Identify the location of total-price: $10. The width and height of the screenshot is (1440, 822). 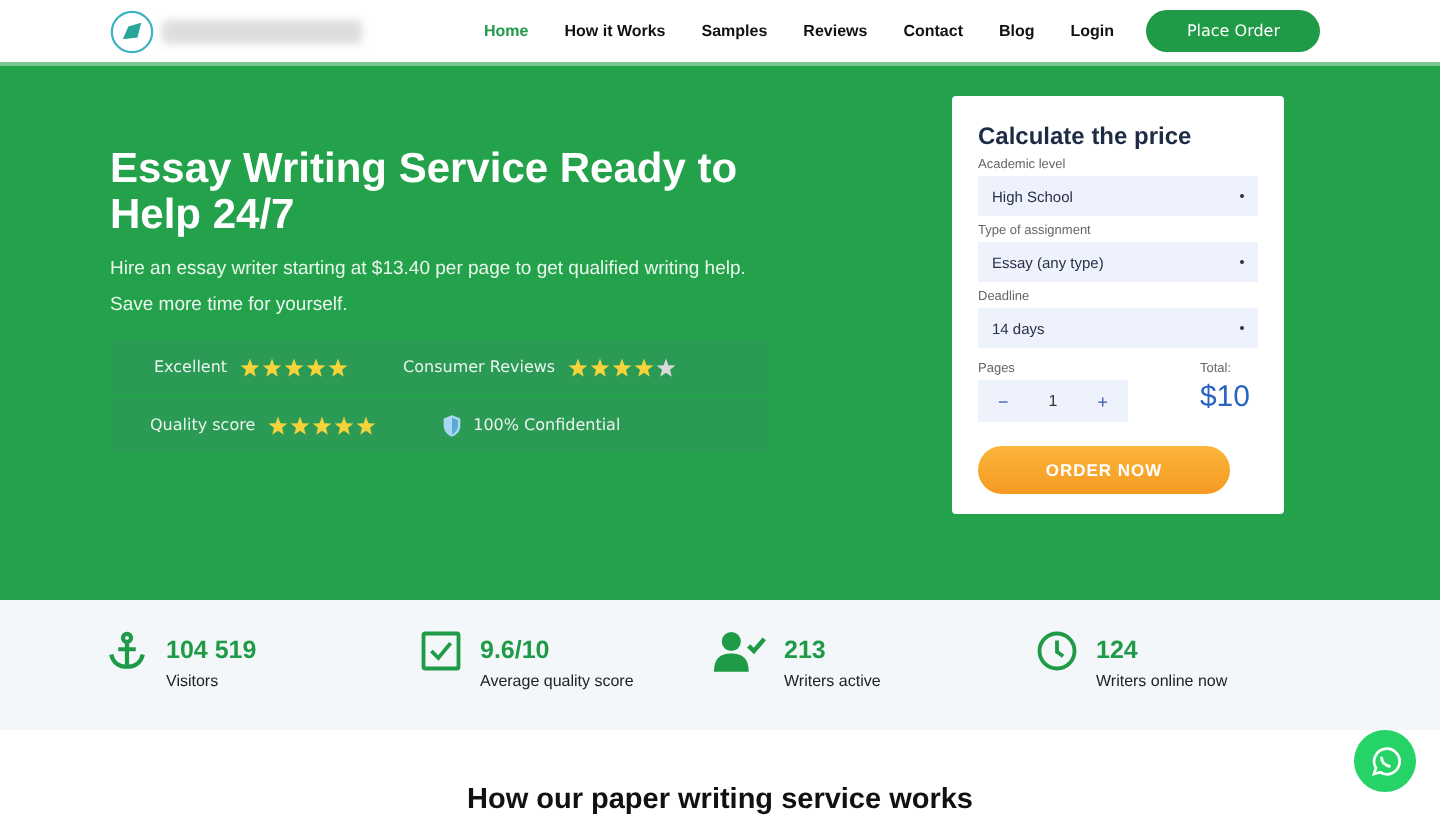
(1224, 397).